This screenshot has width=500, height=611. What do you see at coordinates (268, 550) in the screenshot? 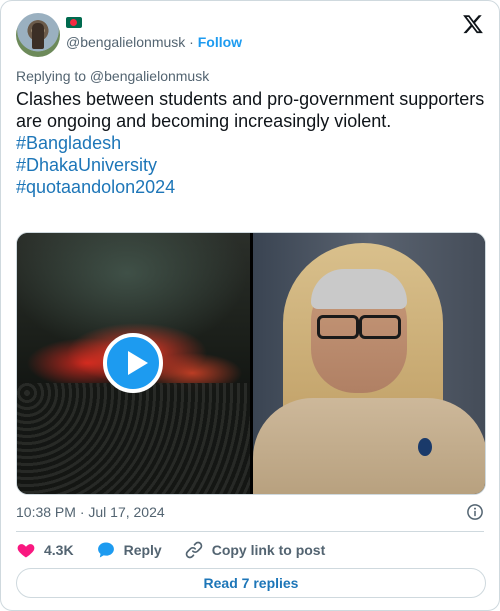
I see `copy-link-label: Copy link to post` at bounding box center [268, 550].